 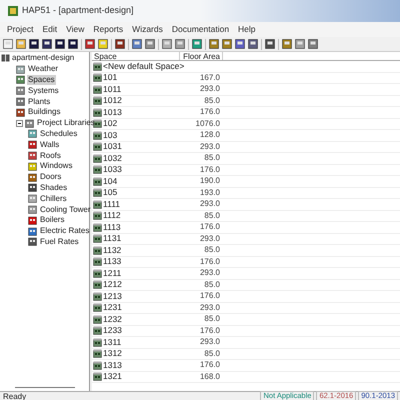 I want to click on floor-area: 167.0, so click(x=210, y=78).